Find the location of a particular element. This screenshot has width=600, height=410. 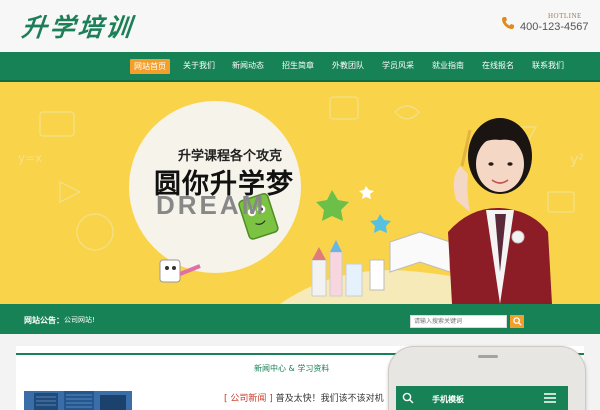

hotline-label: HOTLINE is located at coordinates (565, 16).